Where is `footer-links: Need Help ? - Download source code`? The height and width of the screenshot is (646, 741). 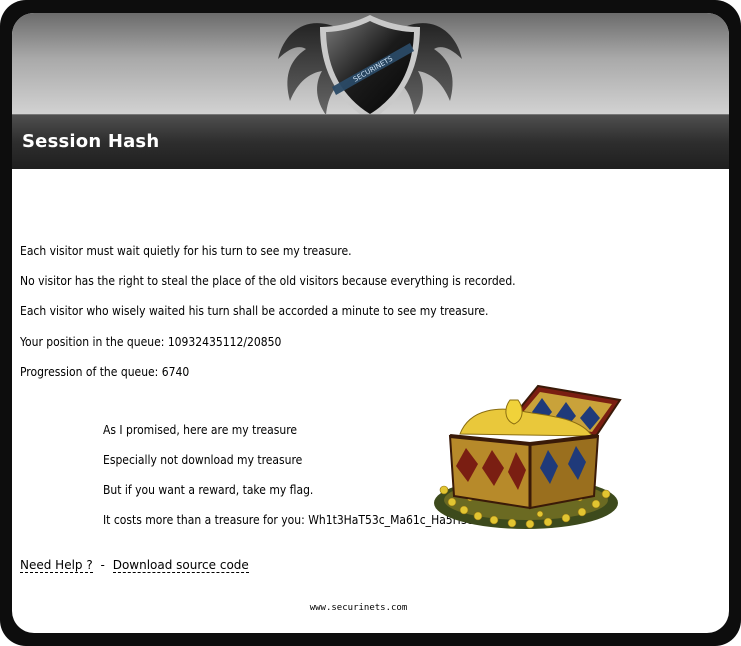 footer-links: Need Help ? - Download source code is located at coordinates (134, 565).